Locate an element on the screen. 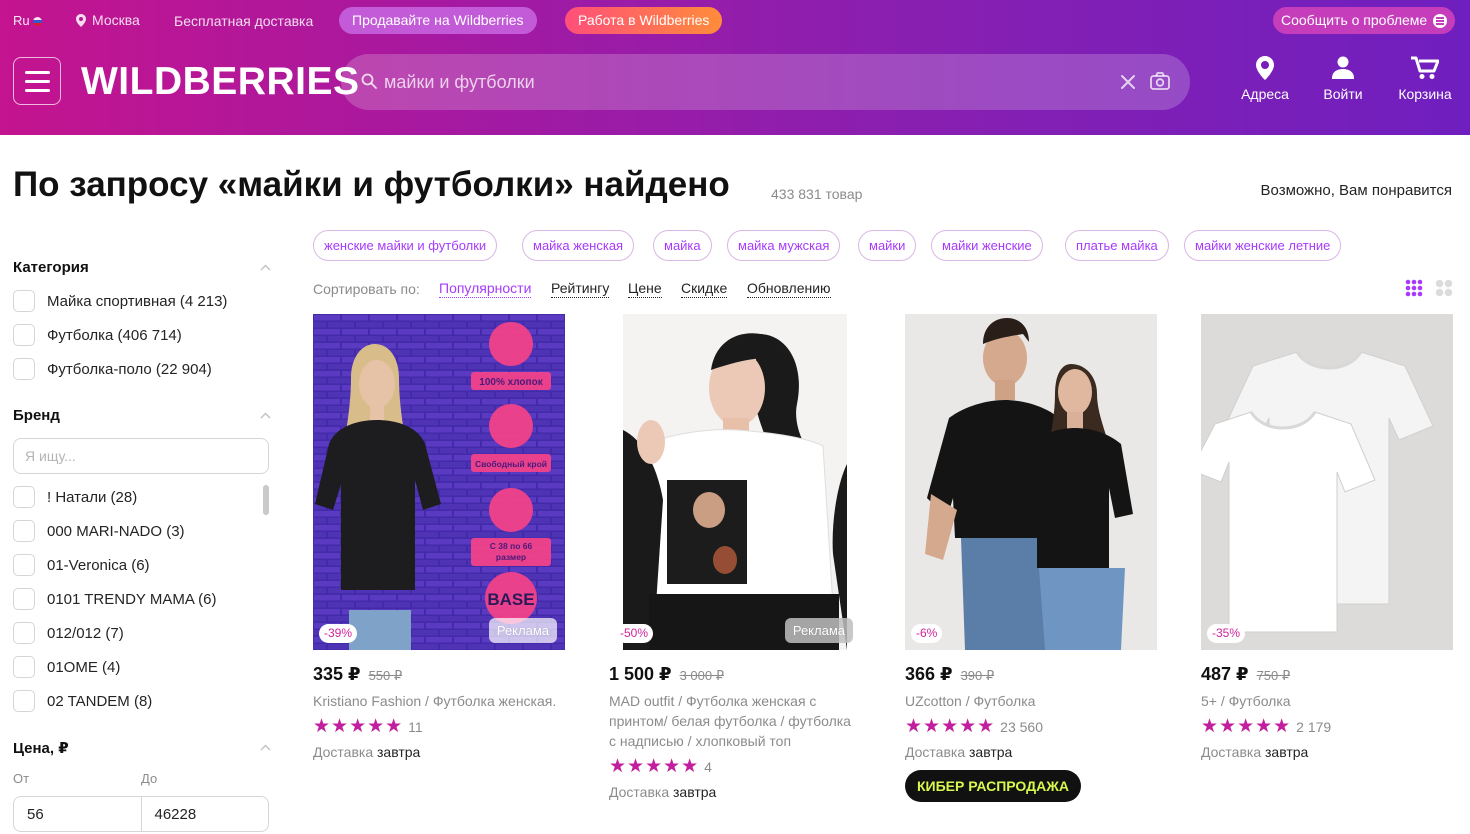  search-input is located at coordinates (744, 82).